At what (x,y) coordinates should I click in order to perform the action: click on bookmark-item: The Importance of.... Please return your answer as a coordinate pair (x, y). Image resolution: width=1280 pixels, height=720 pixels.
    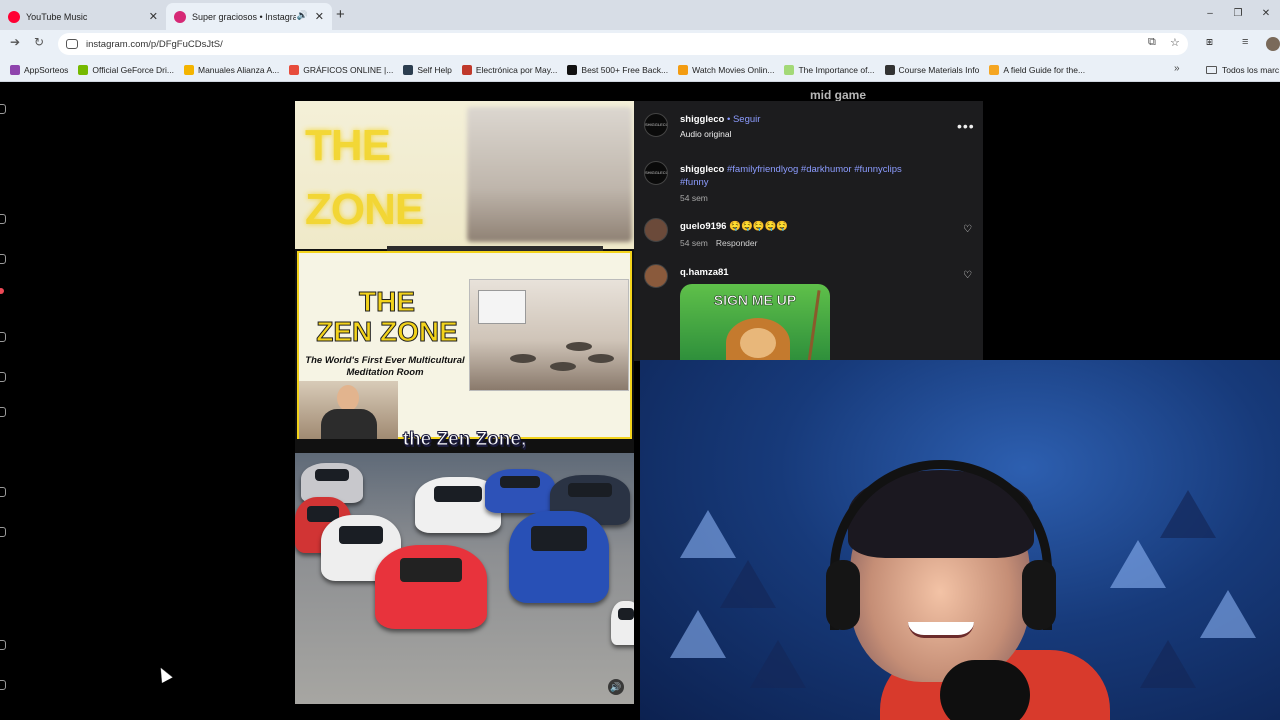
    Looking at the image, I should click on (829, 69).